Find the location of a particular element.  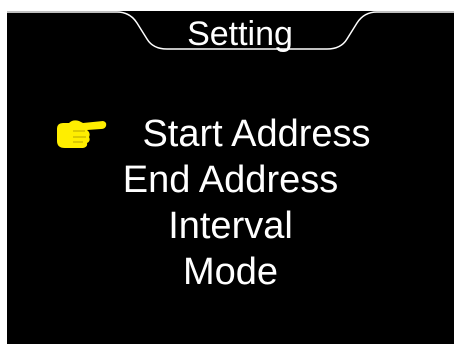

menu-item-end-address: End Address is located at coordinates (230, 180).